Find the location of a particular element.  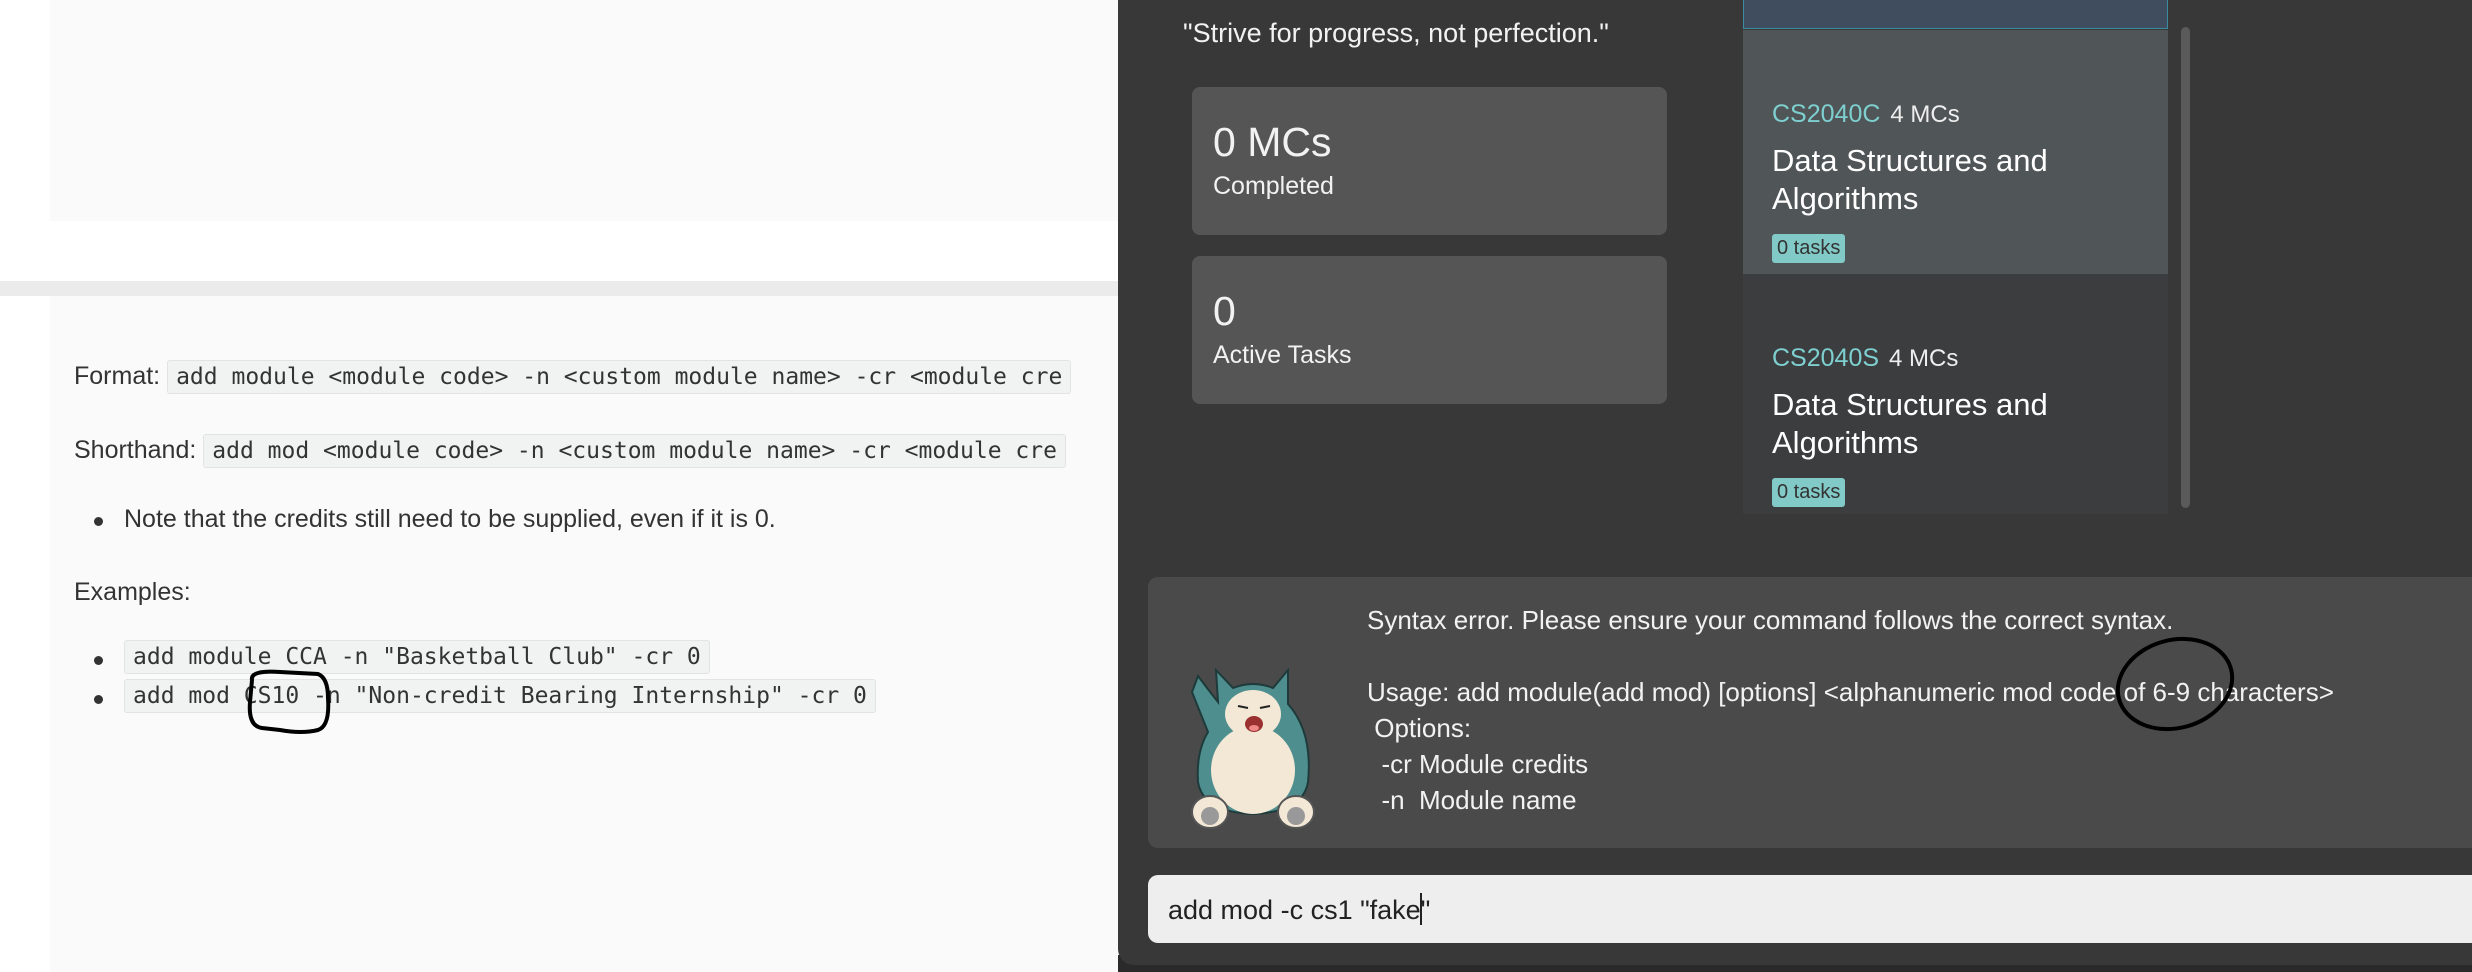

module-code: CS2040C is located at coordinates (1826, 114).